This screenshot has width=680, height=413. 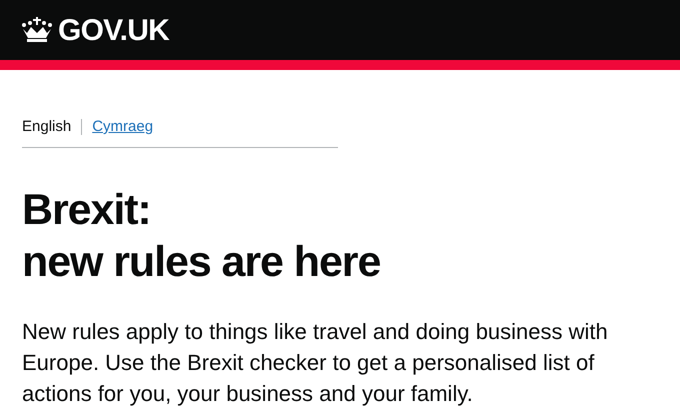 What do you see at coordinates (47, 127) in the screenshot?
I see `language-label: English` at bounding box center [47, 127].